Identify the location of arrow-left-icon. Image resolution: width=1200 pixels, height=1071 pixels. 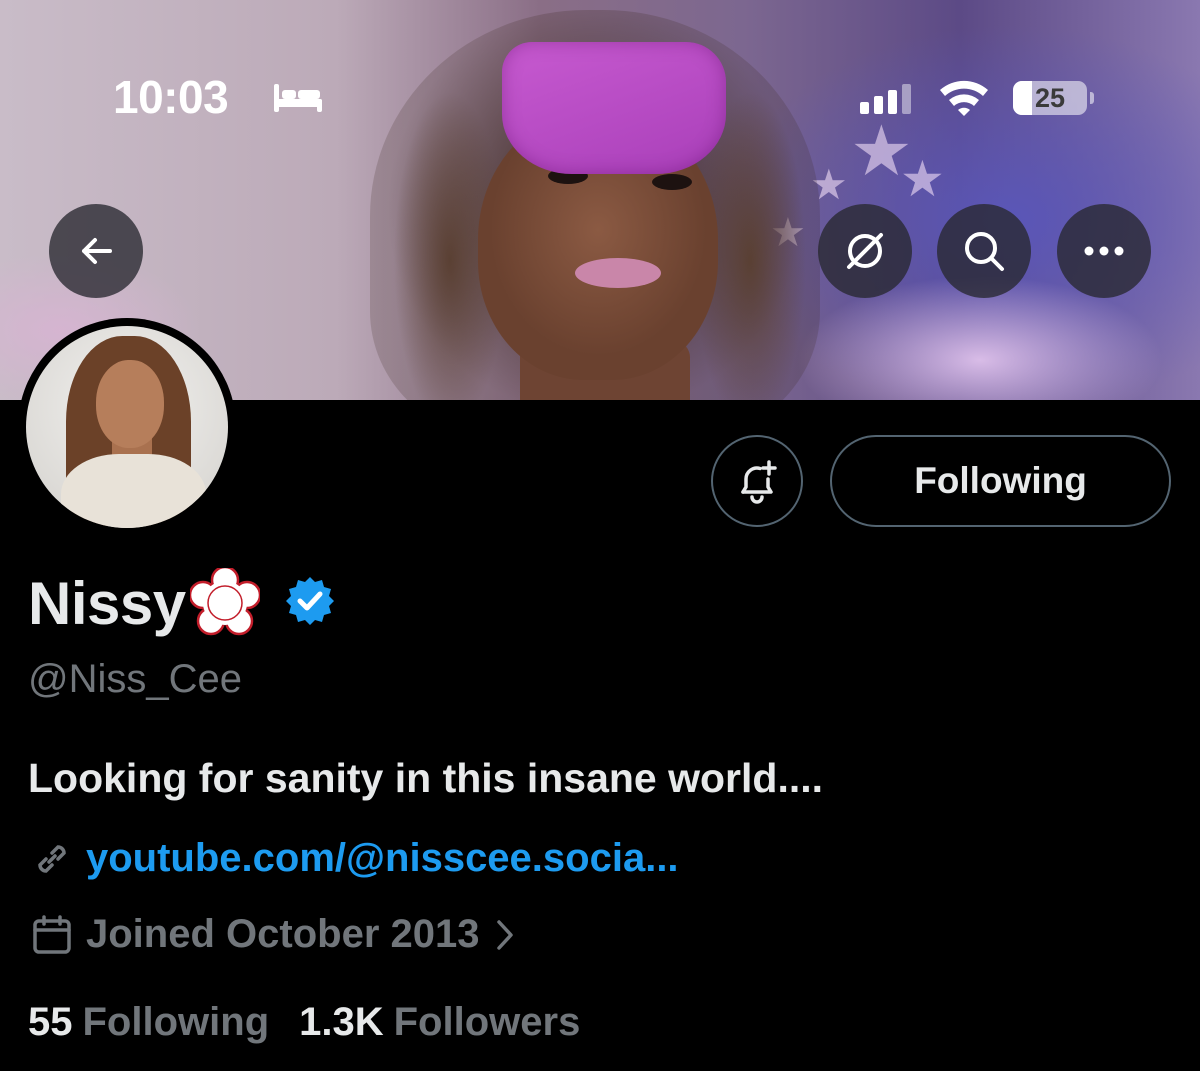
(97, 251).